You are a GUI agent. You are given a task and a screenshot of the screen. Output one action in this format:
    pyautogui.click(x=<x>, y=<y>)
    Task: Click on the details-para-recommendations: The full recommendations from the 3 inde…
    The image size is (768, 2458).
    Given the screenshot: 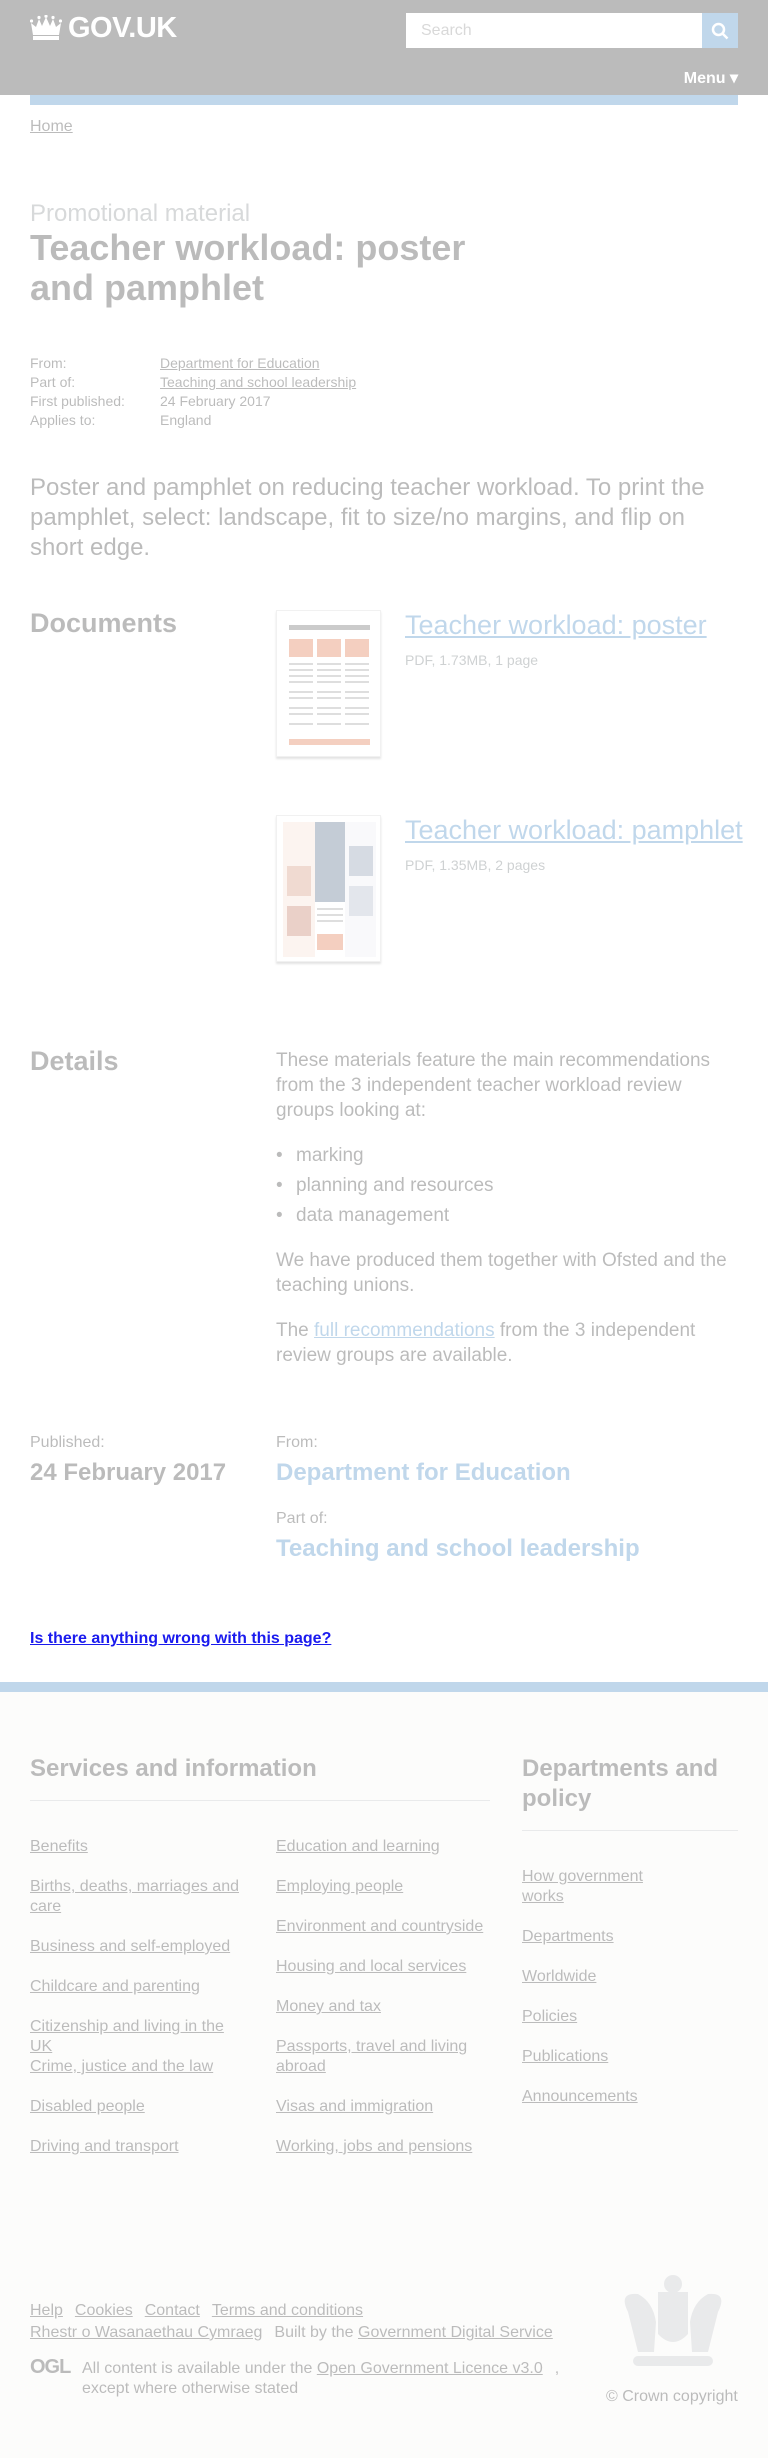 What is the action you would take?
    pyautogui.click(x=507, y=1343)
    